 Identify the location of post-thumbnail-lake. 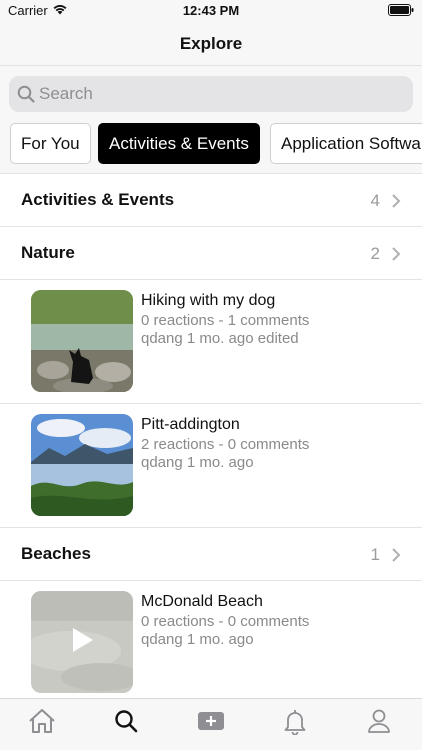
(82, 465).